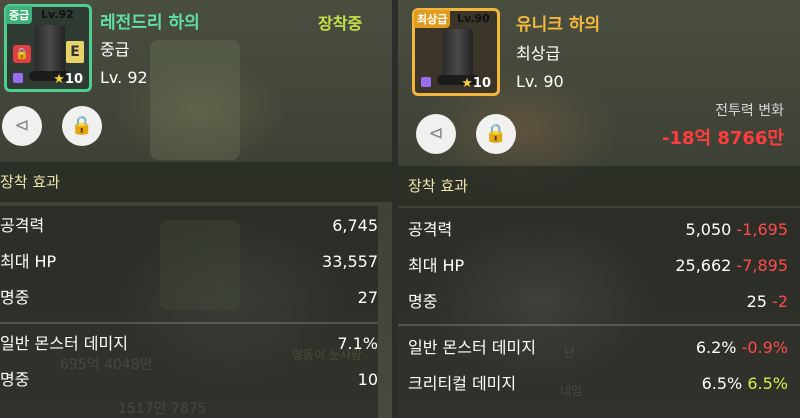 The height and width of the screenshot is (418, 800). Describe the element at coordinates (350, 261) in the screenshot. I see `stat-value: 33,557` at that location.